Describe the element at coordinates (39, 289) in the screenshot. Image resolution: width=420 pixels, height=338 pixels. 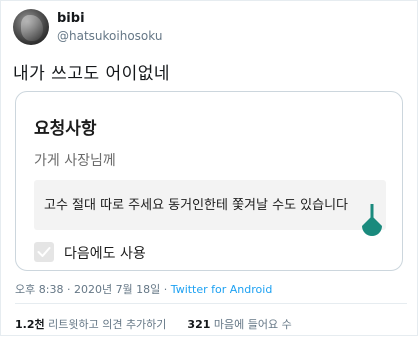
I see `tweet-time: 오후 8:38` at that location.